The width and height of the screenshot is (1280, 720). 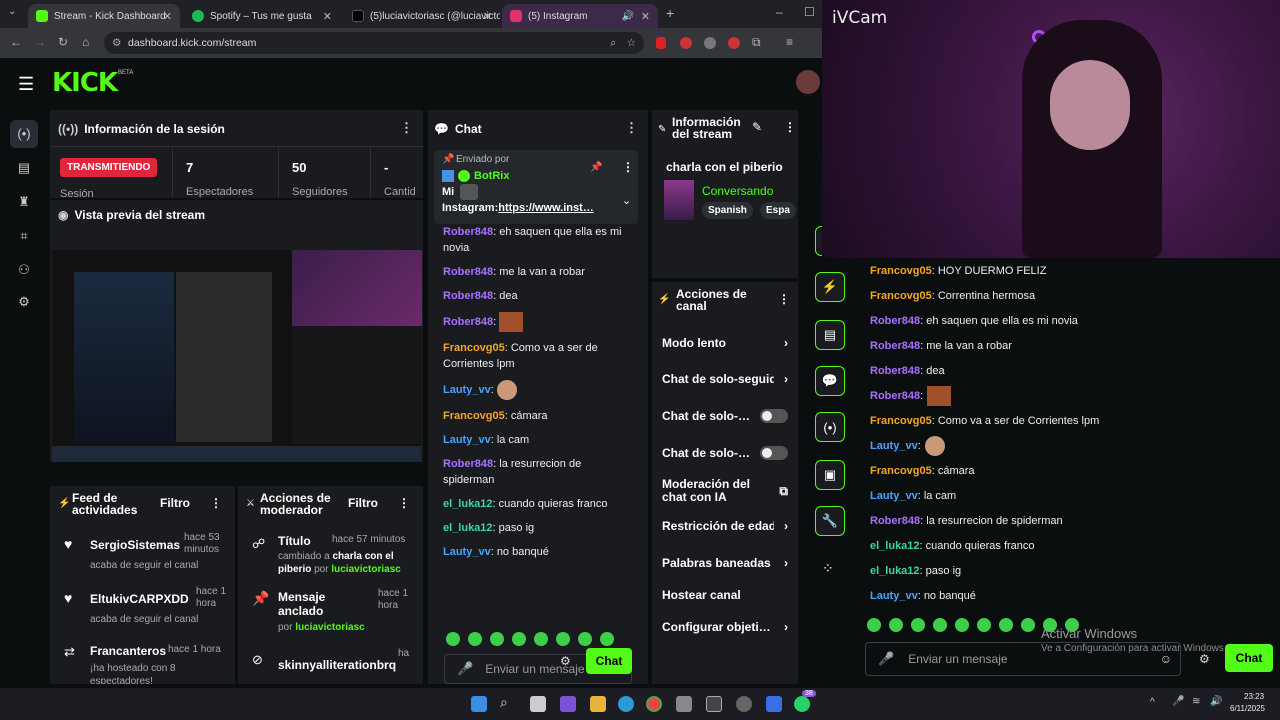 What do you see at coordinates (830, 427) in the screenshot?
I see `quick-broadcast-button: (•)` at bounding box center [830, 427].